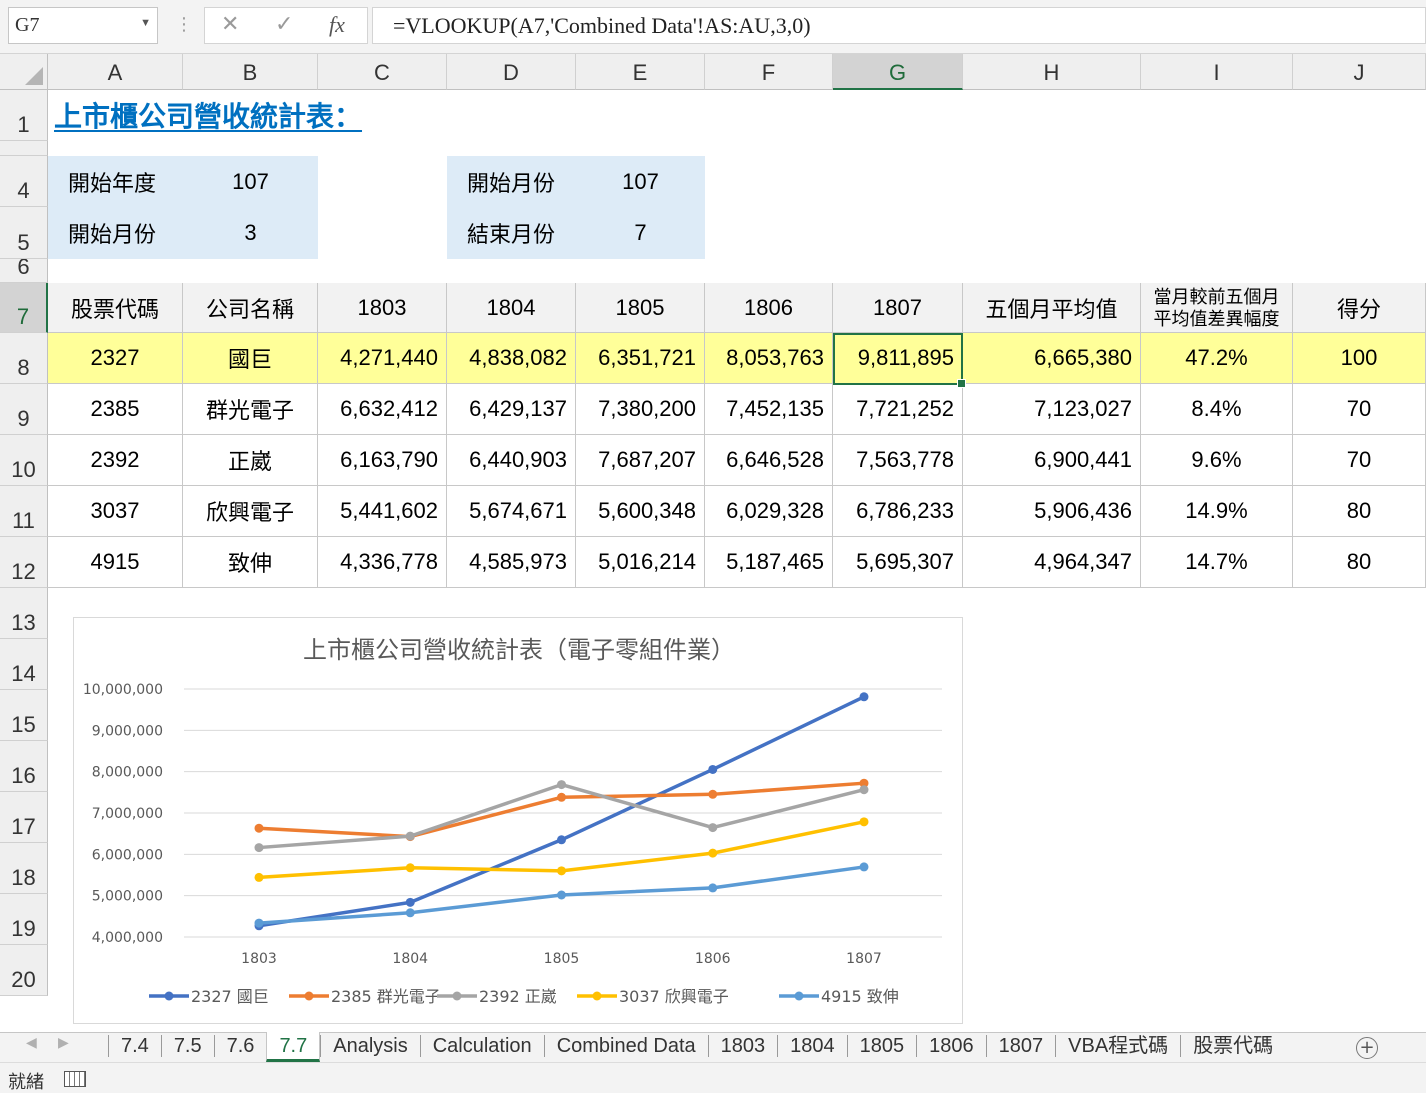  Describe the element at coordinates (511, 511) in the screenshot. I see `table-cell: 5,674,671` at that location.